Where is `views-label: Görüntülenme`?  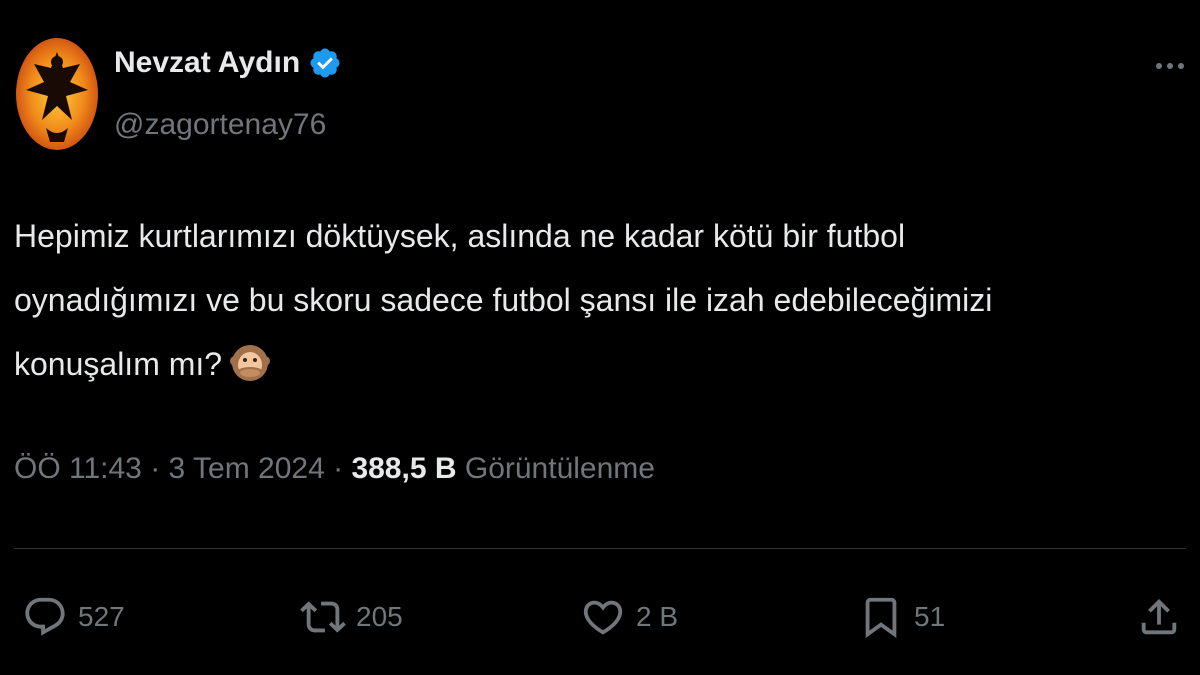 views-label: Görüntülenme is located at coordinates (559, 468).